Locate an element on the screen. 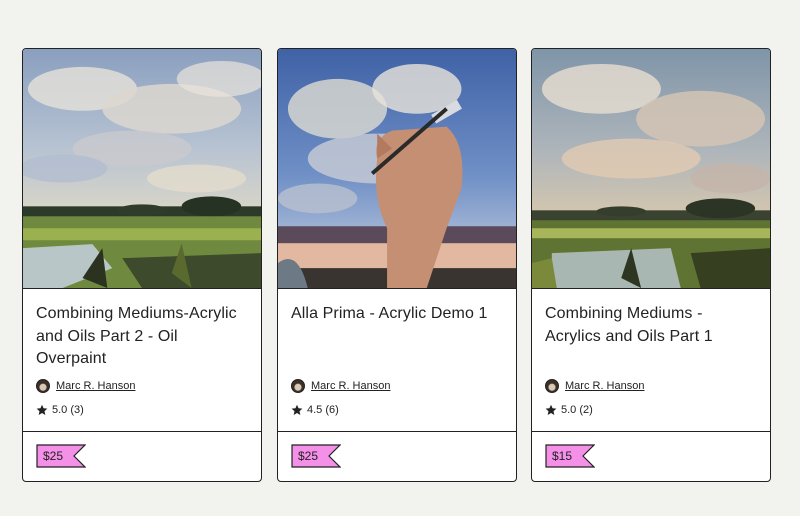  painting-demo-image is located at coordinates (397, 168).